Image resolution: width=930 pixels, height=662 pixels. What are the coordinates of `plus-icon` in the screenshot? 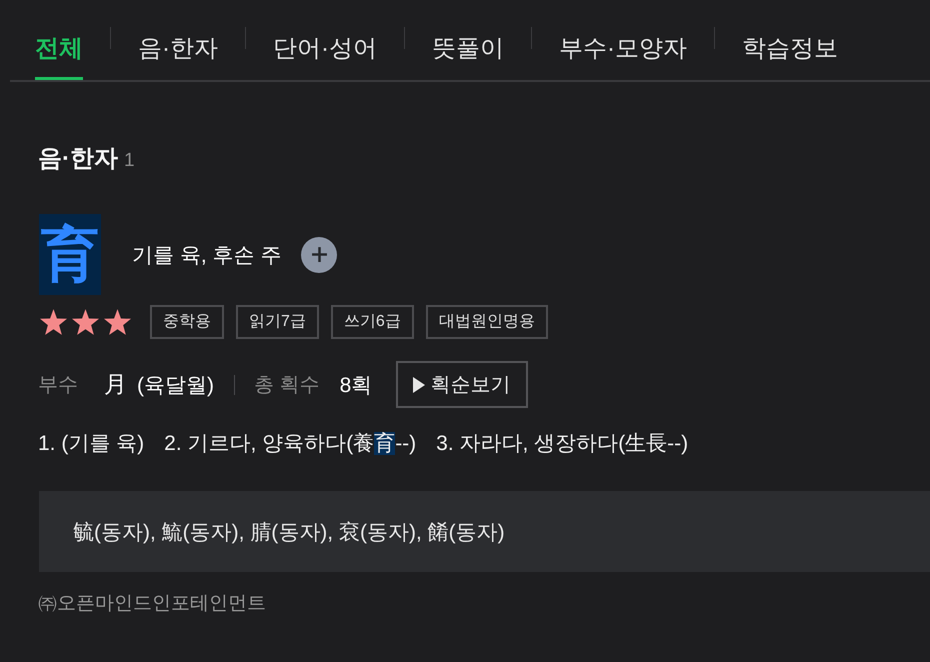 It's located at (319, 254).